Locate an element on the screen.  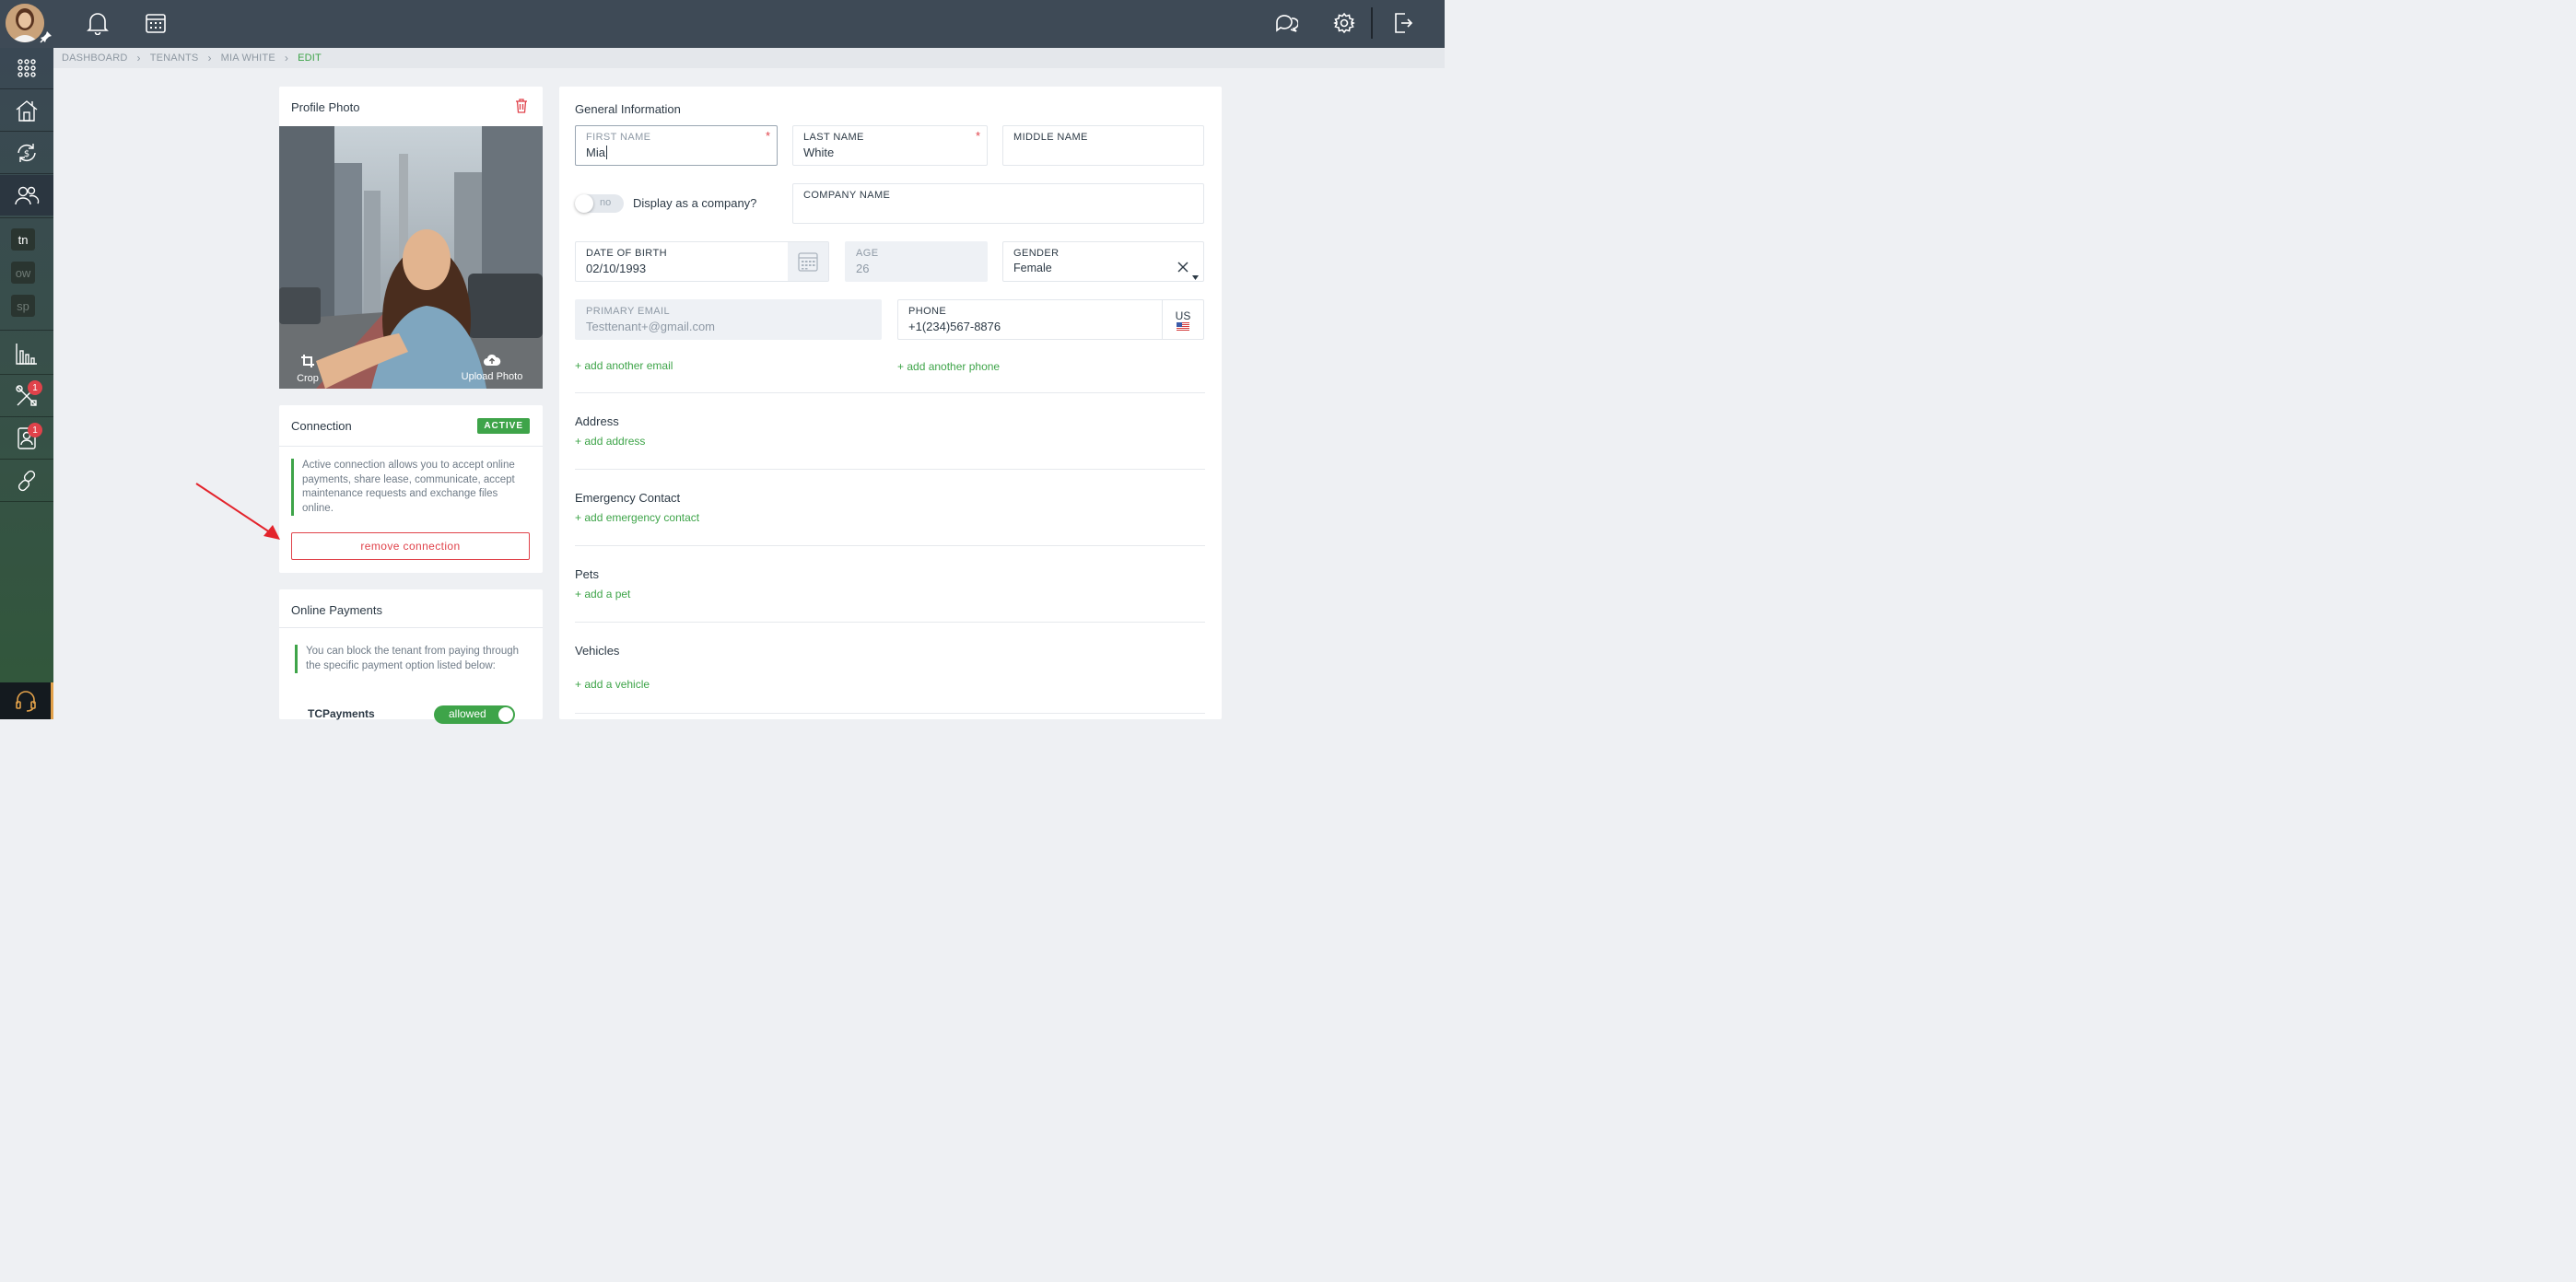
people-icon is located at coordinates (27, 196).